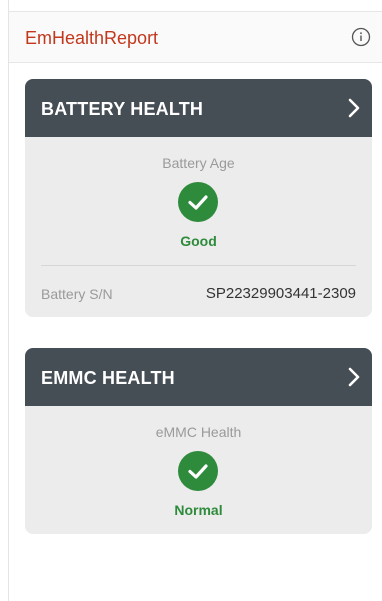 The image size is (382, 601). What do you see at coordinates (108, 378) in the screenshot?
I see `emmc-health-title: EMMC HEALTH` at bounding box center [108, 378].